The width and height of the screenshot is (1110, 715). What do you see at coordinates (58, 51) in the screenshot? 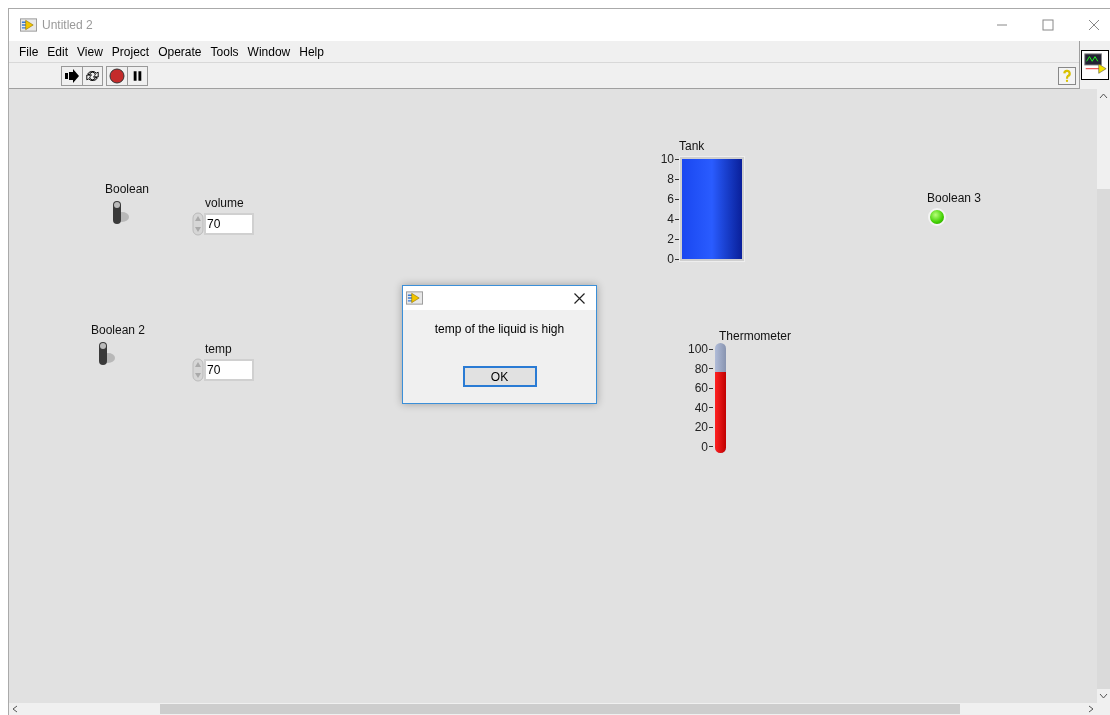
I see `menu-item: Edit` at bounding box center [58, 51].